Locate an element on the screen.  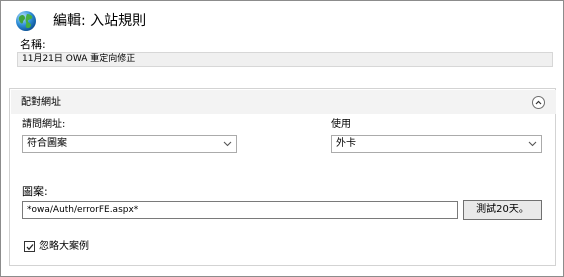
test-pattern-button: 測試20天。 is located at coordinates (502, 210).